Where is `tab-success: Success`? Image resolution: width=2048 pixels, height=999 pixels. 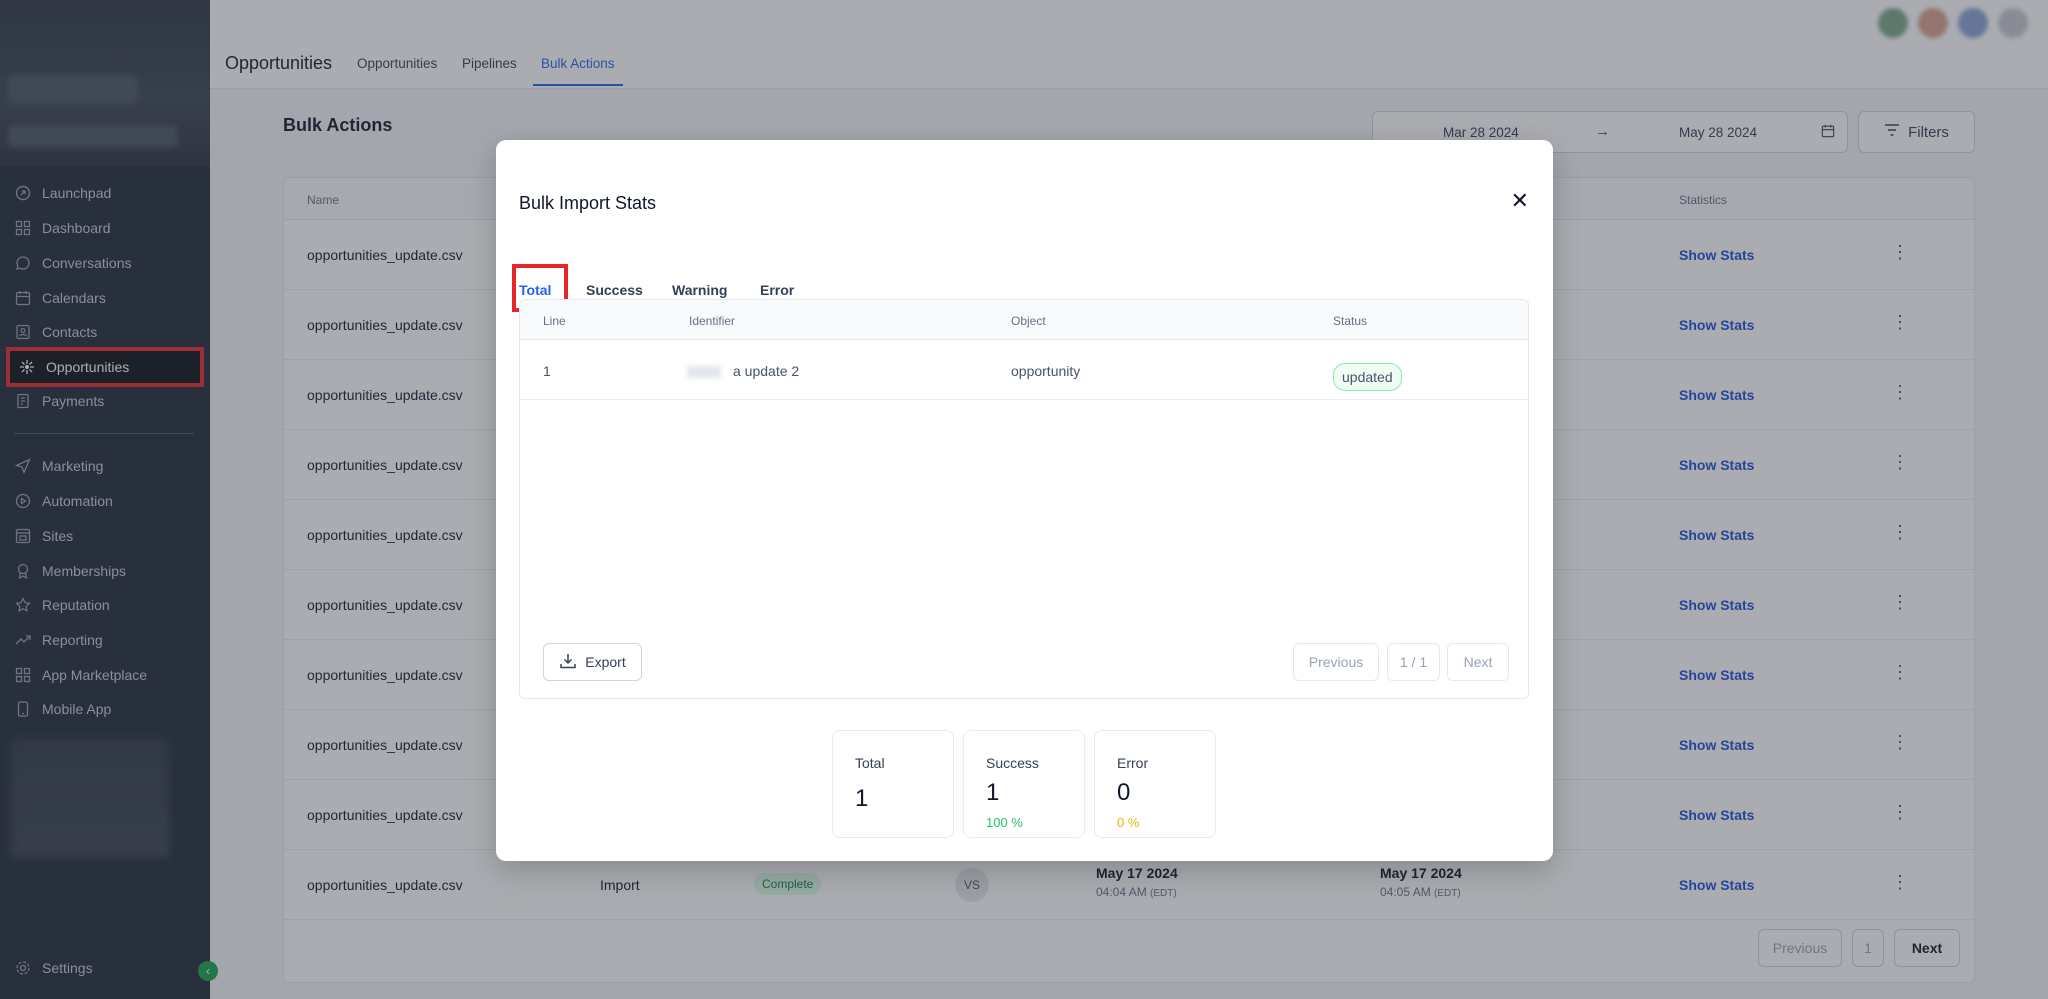 tab-success: Success is located at coordinates (614, 290).